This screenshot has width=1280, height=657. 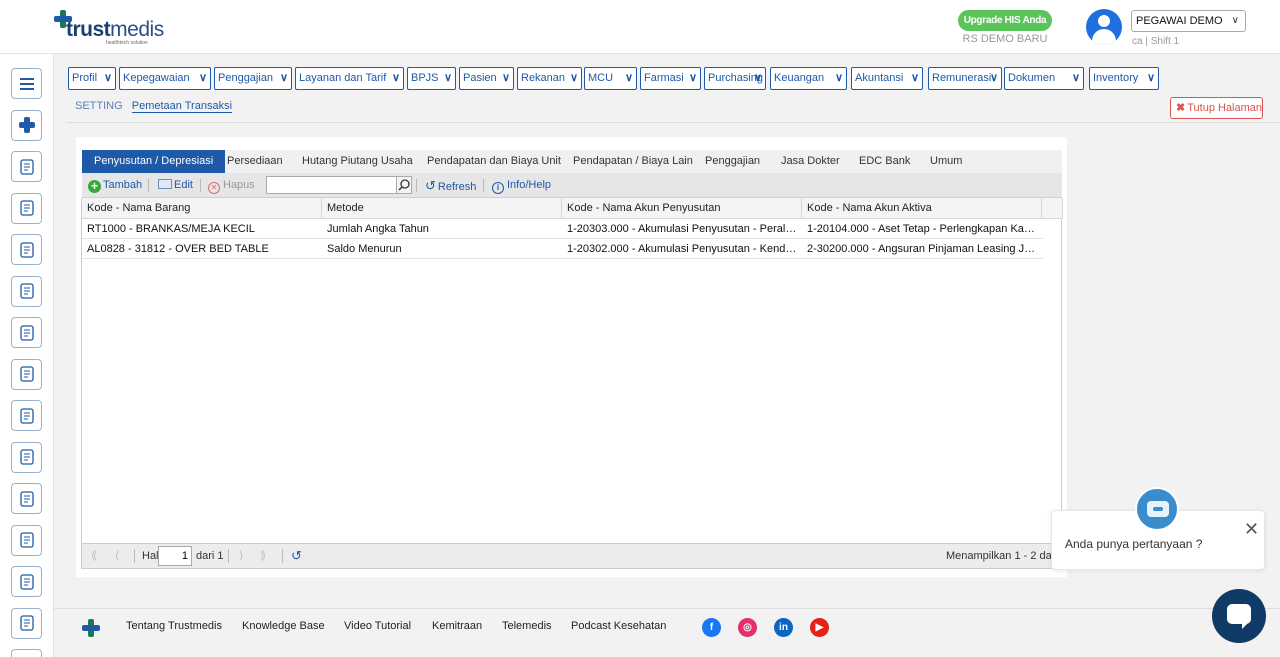 I want to click on menu-penggajian: Penggajian ∨, so click(x=253, y=78).